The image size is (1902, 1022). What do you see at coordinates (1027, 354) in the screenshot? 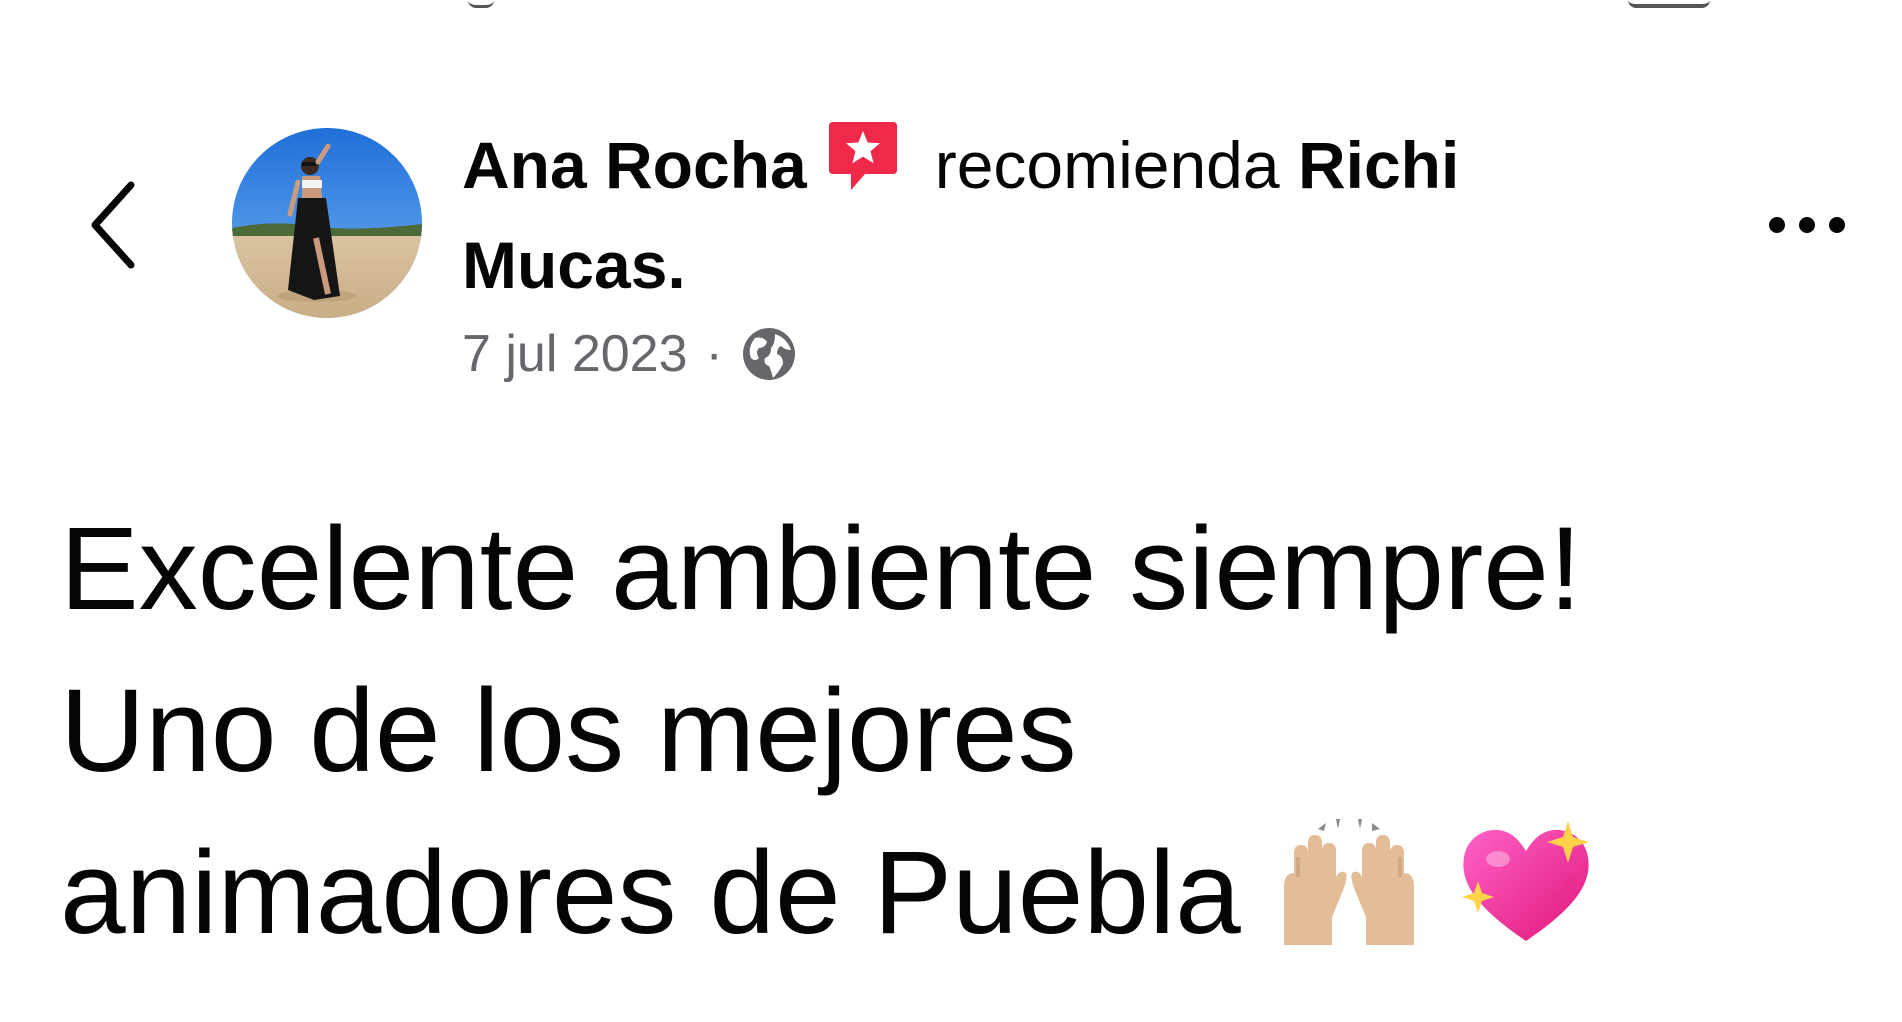
I see `post-meta: 7 jul 2023 ·` at bounding box center [1027, 354].